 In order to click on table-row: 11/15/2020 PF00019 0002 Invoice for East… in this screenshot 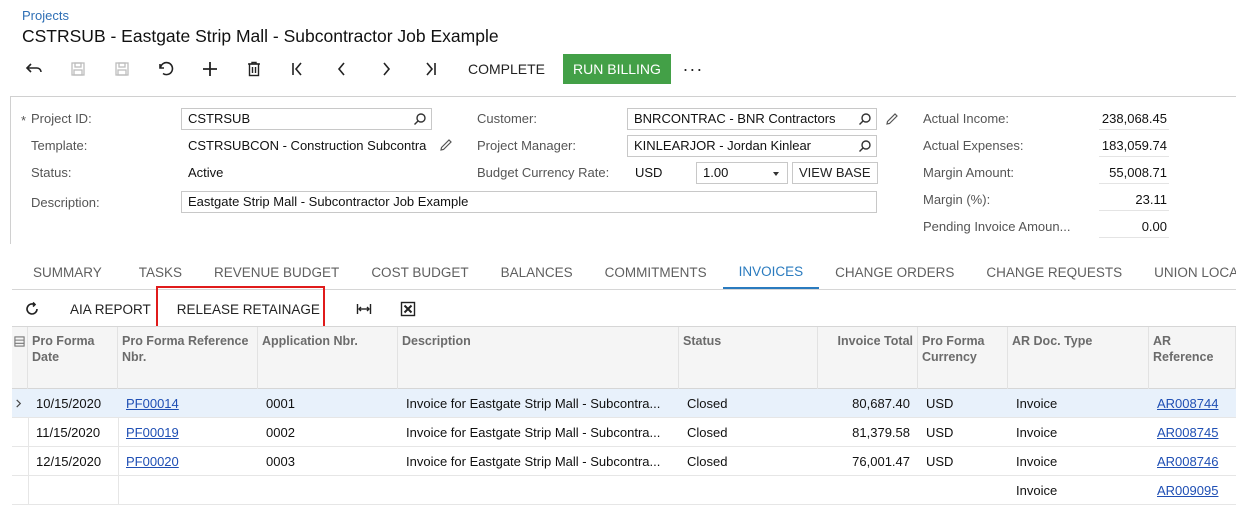, I will do `click(624, 432)`.